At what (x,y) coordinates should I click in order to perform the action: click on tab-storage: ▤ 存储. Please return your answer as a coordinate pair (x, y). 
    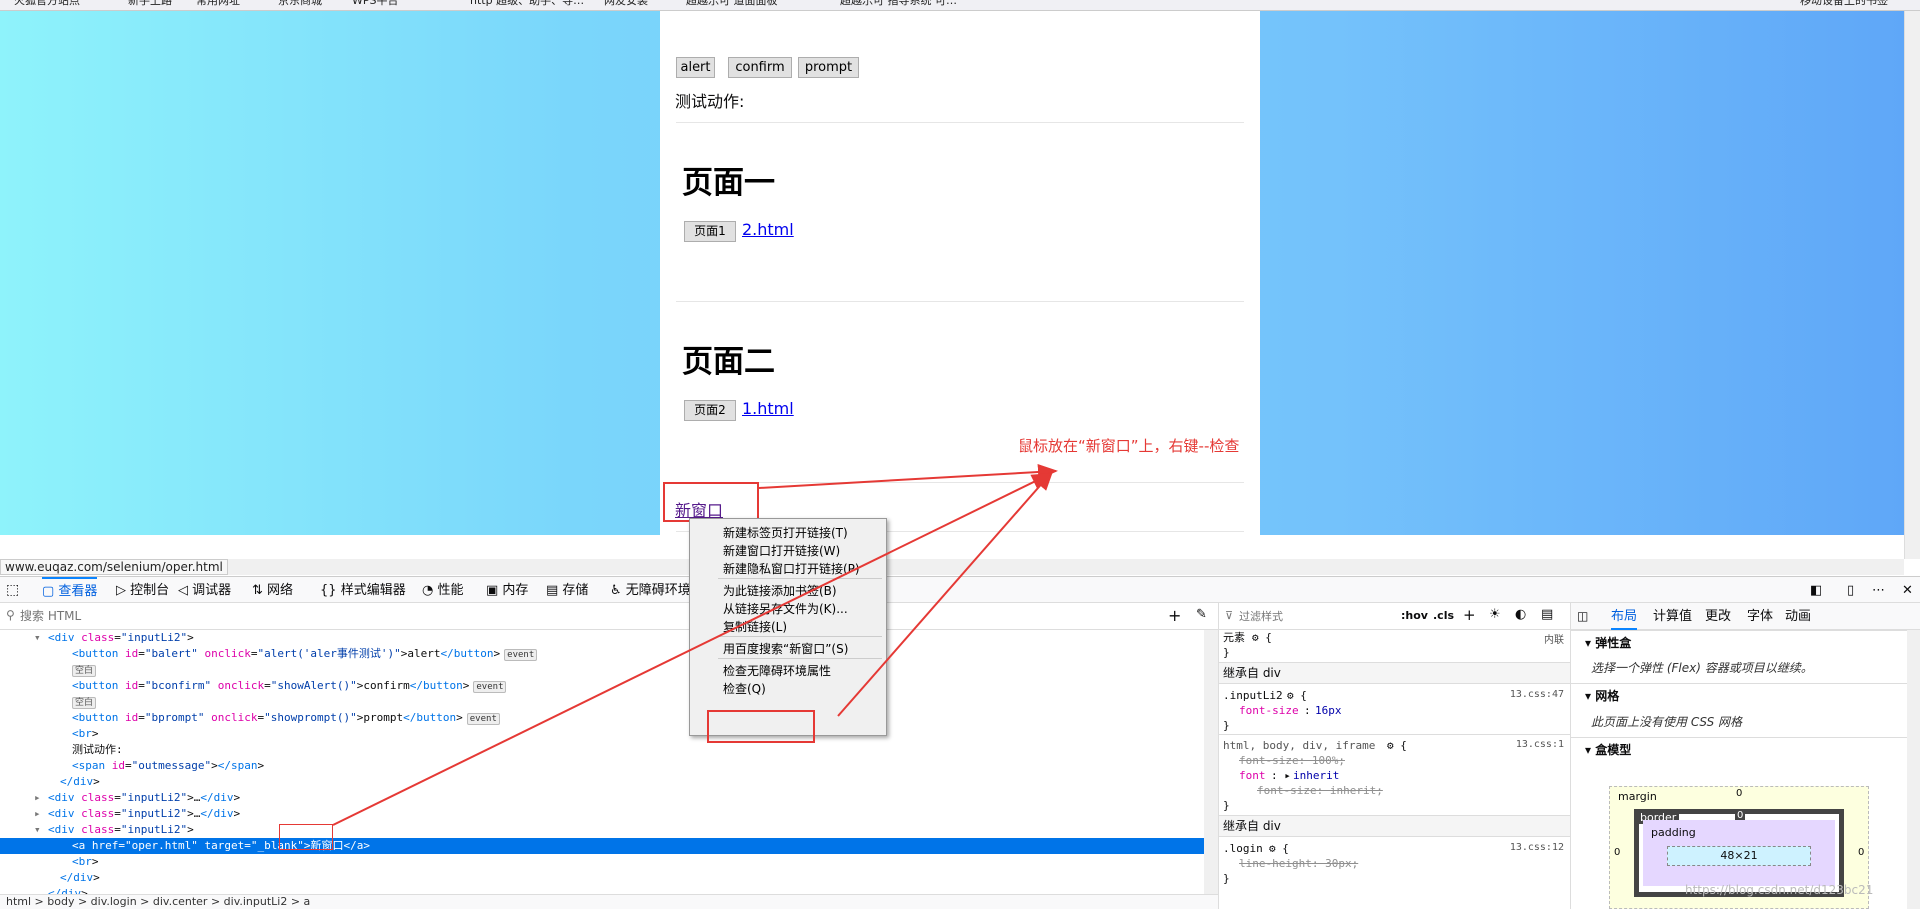
    Looking at the image, I should click on (567, 590).